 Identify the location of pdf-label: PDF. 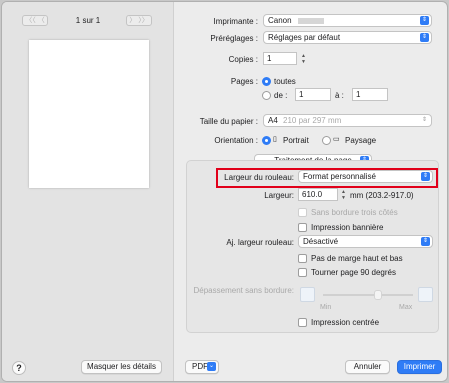
(200, 366).